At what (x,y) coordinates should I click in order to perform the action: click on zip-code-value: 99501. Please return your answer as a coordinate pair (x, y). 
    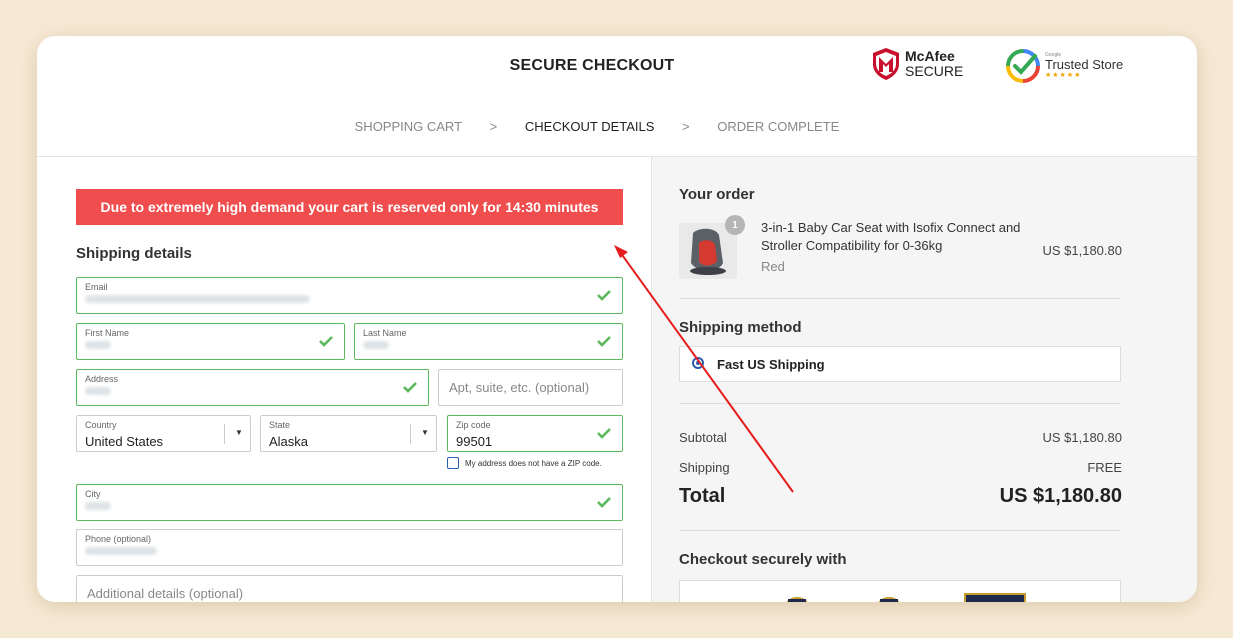
    Looking at the image, I should click on (474, 441).